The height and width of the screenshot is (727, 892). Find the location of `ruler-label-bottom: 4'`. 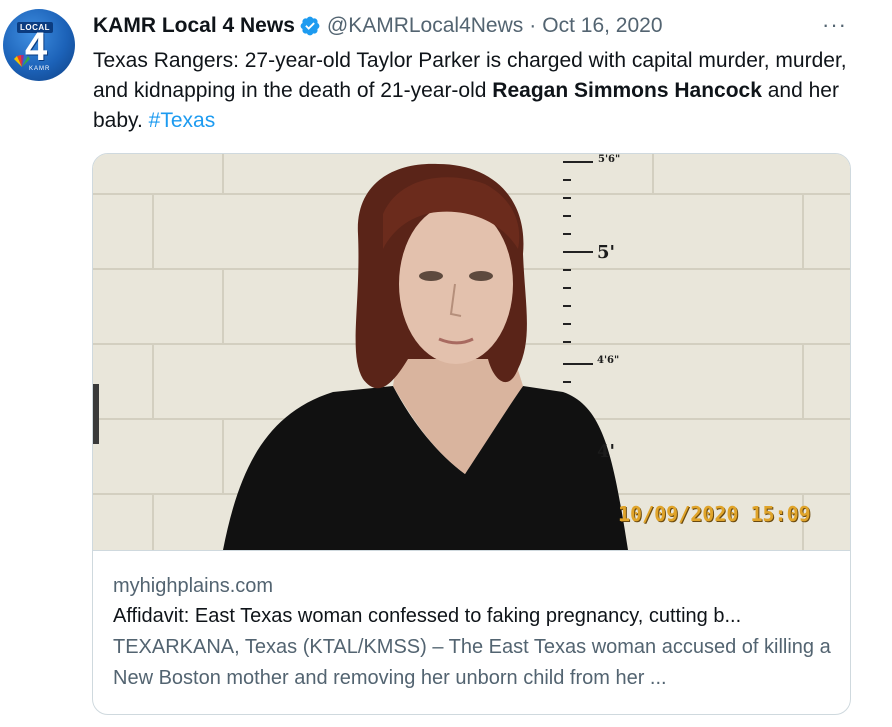

ruler-label-bottom: 4' is located at coordinates (606, 451).